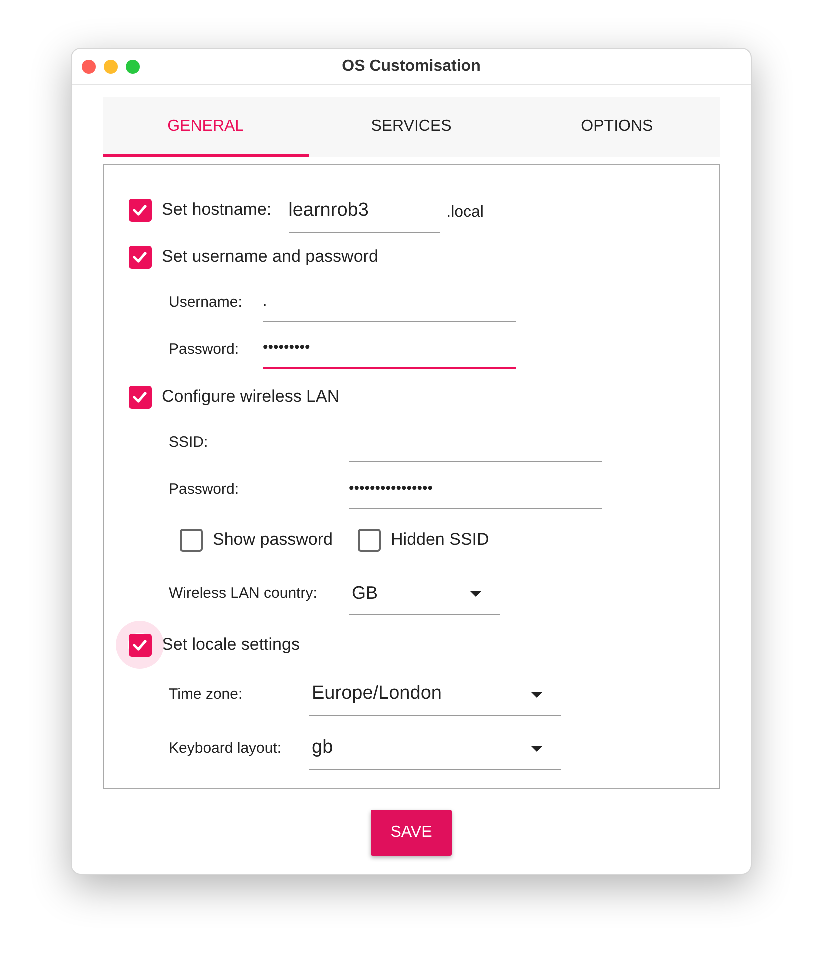  What do you see at coordinates (206, 127) in the screenshot?
I see `tab: GENERAL` at bounding box center [206, 127].